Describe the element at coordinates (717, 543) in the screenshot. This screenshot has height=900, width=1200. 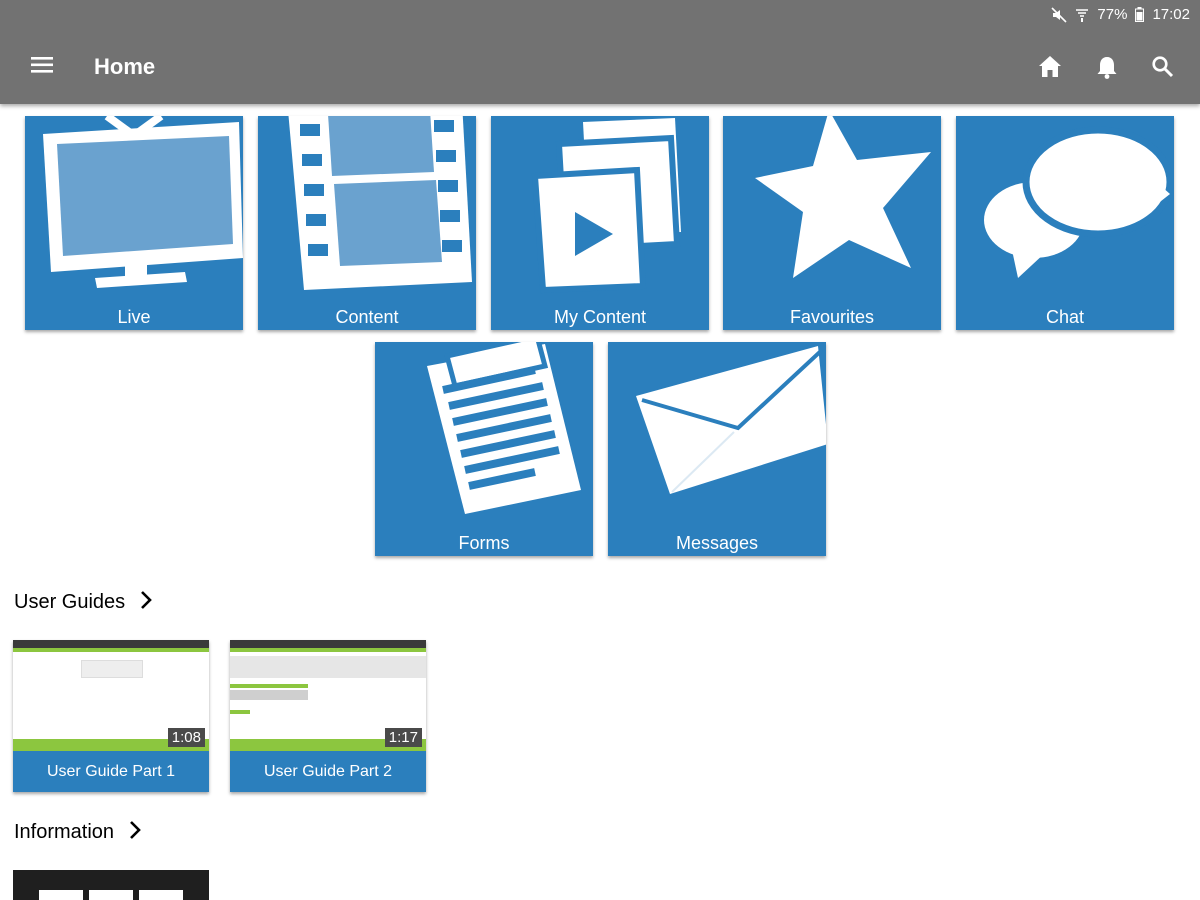
I see `tile-label: Messages` at that location.